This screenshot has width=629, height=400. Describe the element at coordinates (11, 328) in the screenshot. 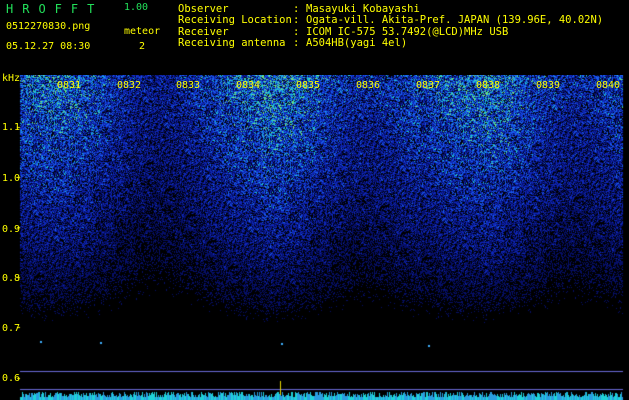

I see `y-tick-label: 0.7` at that location.